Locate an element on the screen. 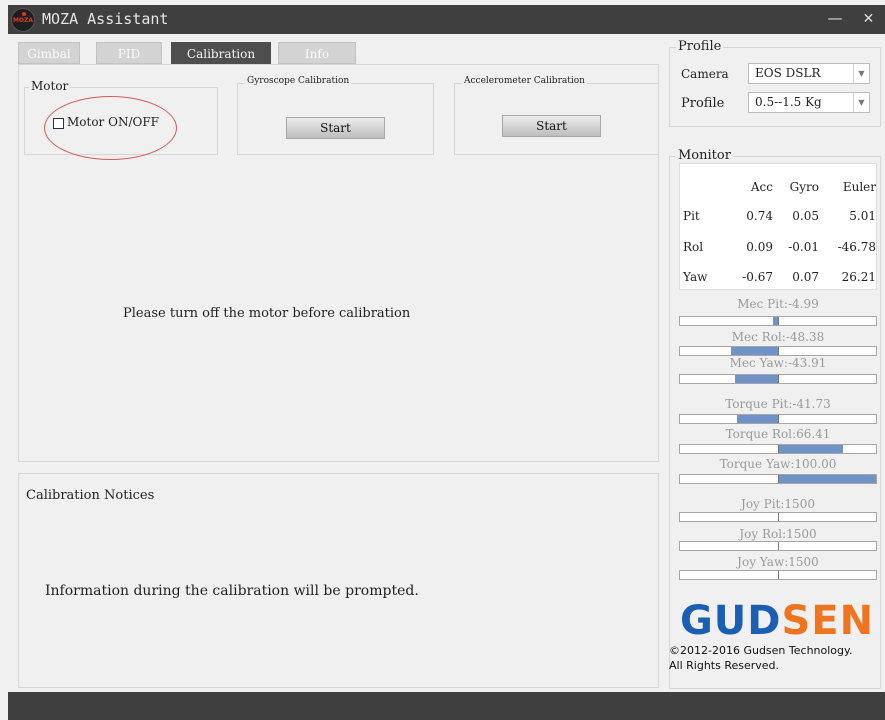 The width and height of the screenshot is (885, 720). tab-gimbal: Gimbal is located at coordinates (49, 53).